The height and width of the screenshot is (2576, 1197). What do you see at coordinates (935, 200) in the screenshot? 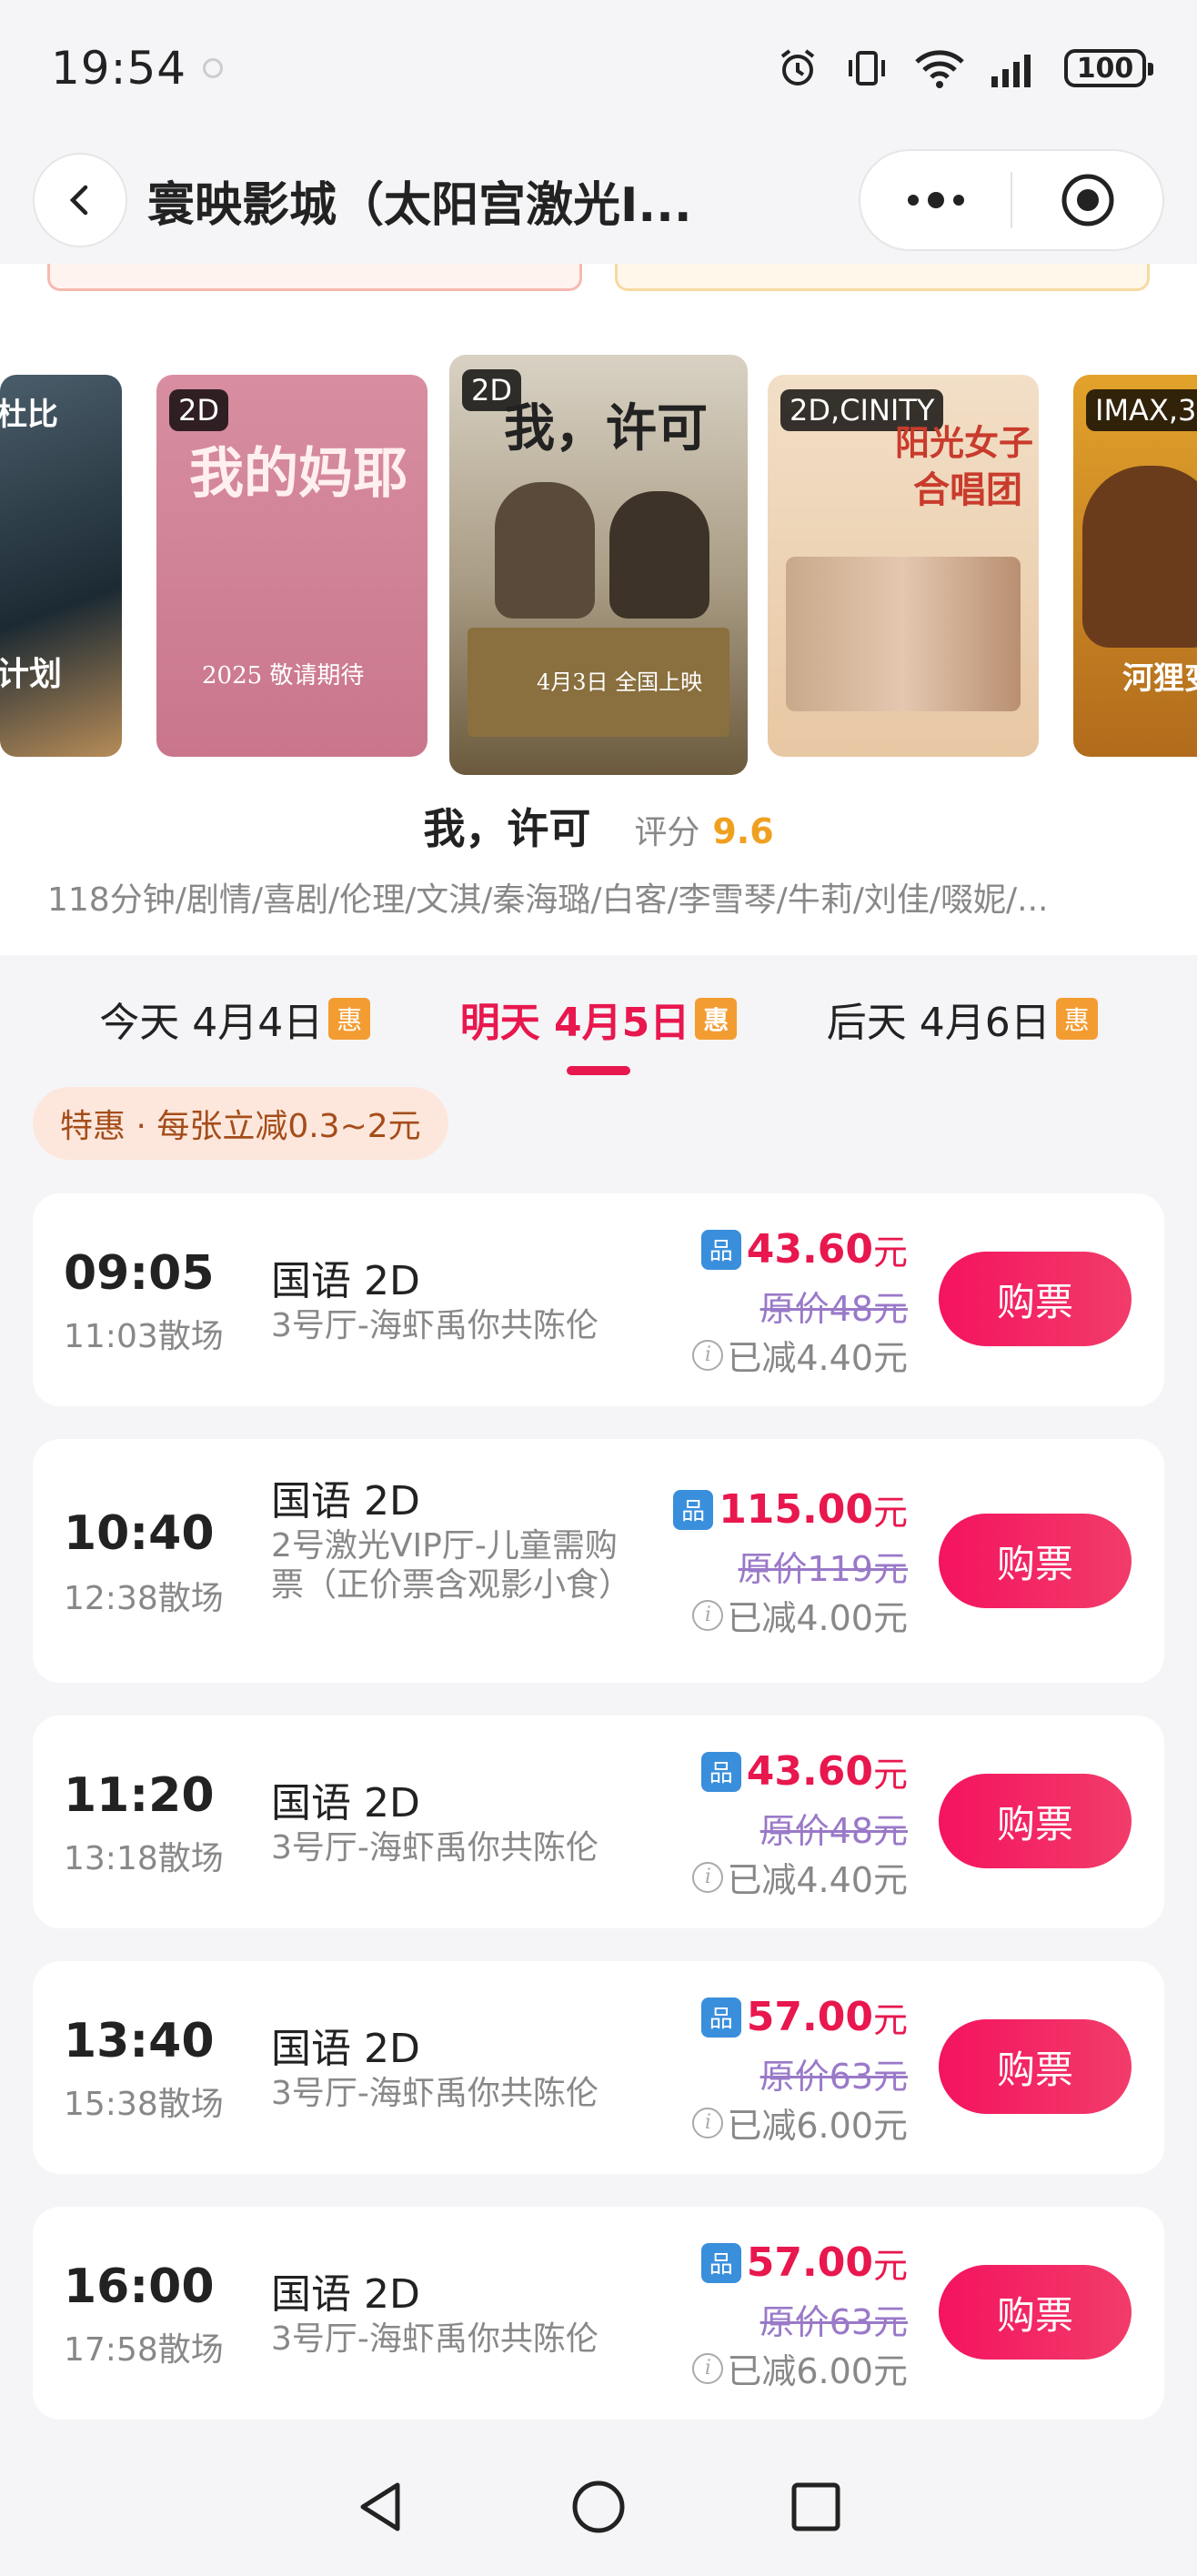
I see `more-button` at bounding box center [935, 200].